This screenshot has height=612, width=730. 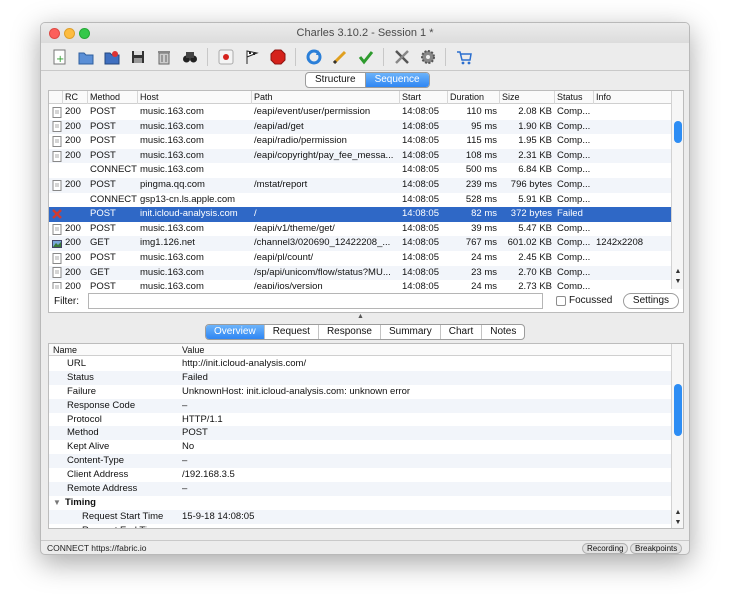 What do you see at coordinates (326, 97) in the screenshot?
I see `column-path: Path` at bounding box center [326, 97].